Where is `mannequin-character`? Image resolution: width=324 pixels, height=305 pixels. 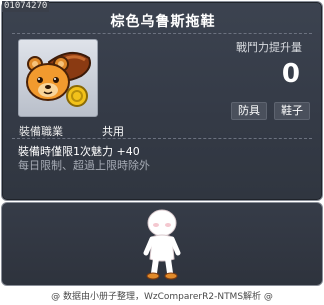 mannequin-character is located at coordinates (162, 244).